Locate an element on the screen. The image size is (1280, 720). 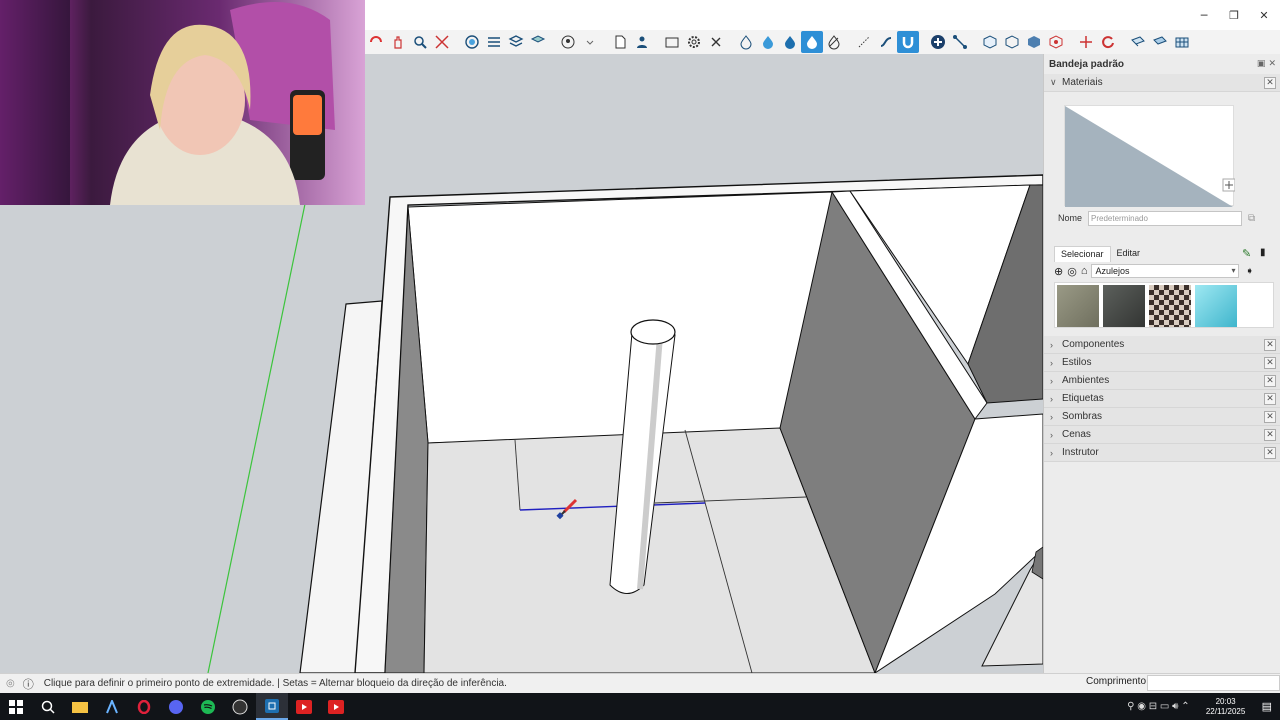
file-explorer-icon is located at coordinates (80, 706).